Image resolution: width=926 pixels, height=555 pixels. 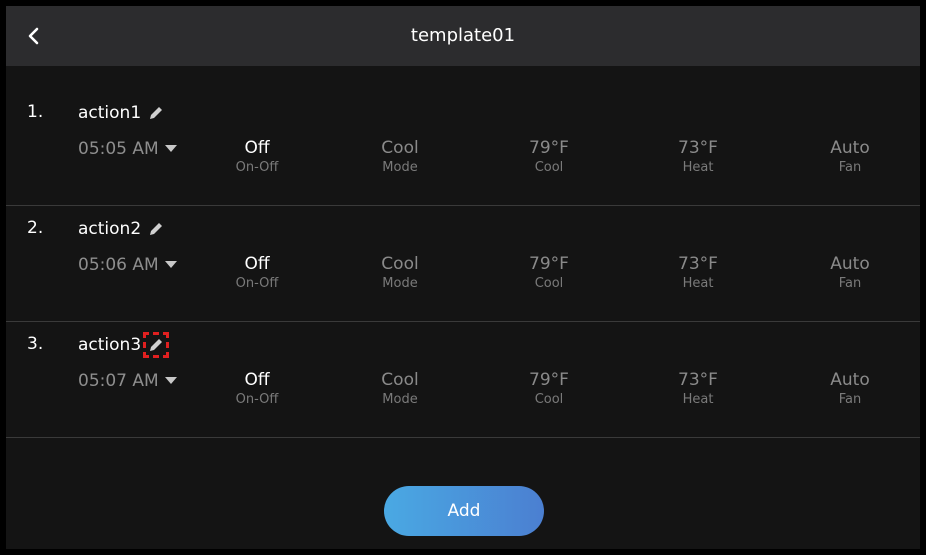 What do you see at coordinates (118, 381) in the screenshot?
I see `time-value: 05:07 AM` at bounding box center [118, 381].